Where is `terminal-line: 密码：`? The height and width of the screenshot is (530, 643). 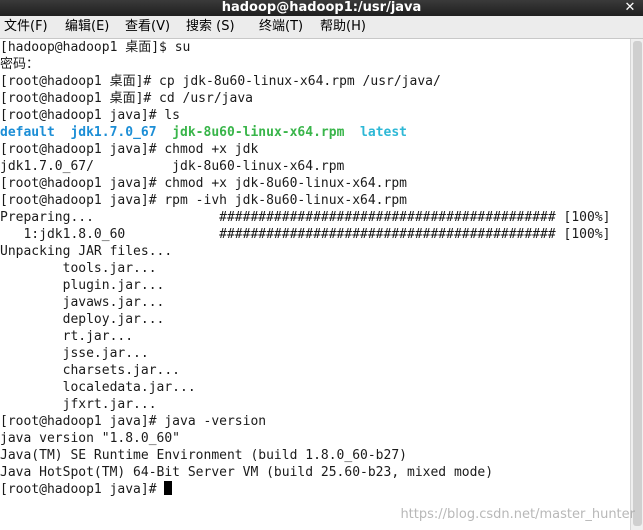 terminal-line: 密码： is located at coordinates (20, 64).